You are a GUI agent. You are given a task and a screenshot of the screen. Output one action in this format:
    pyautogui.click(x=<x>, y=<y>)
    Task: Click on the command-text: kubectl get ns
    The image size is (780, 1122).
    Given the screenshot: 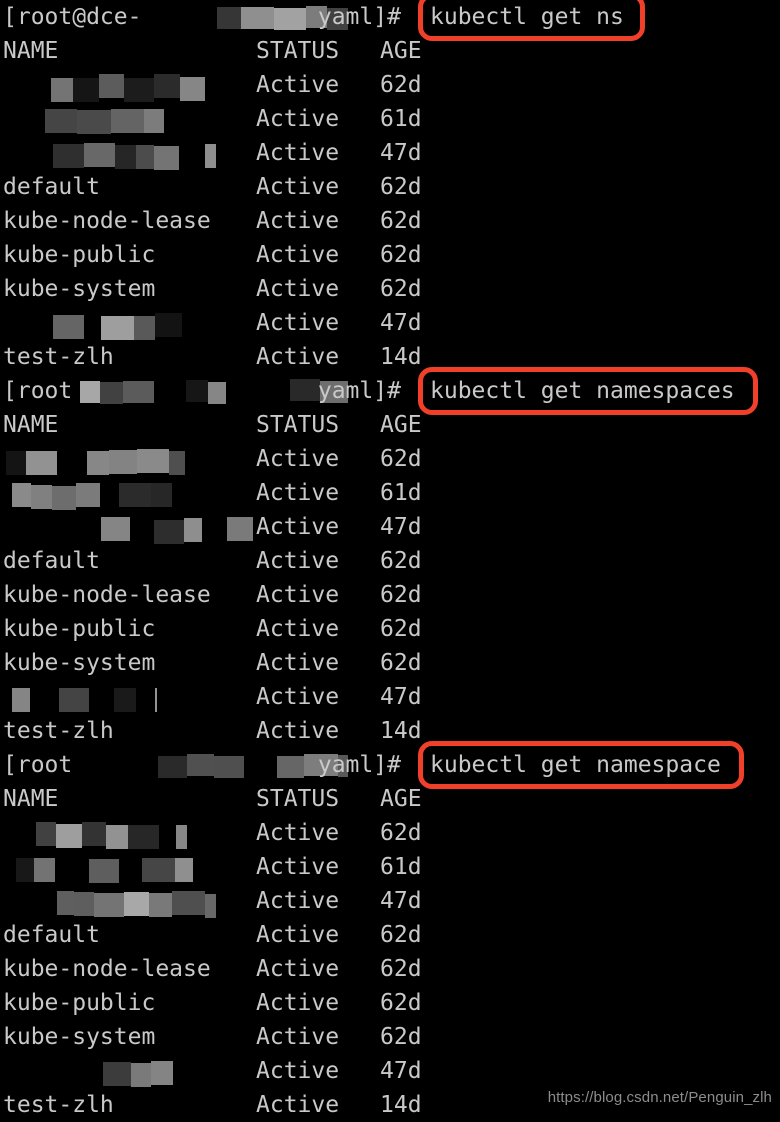 What is the action you would take?
    pyautogui.click(x=527, y=17)
    